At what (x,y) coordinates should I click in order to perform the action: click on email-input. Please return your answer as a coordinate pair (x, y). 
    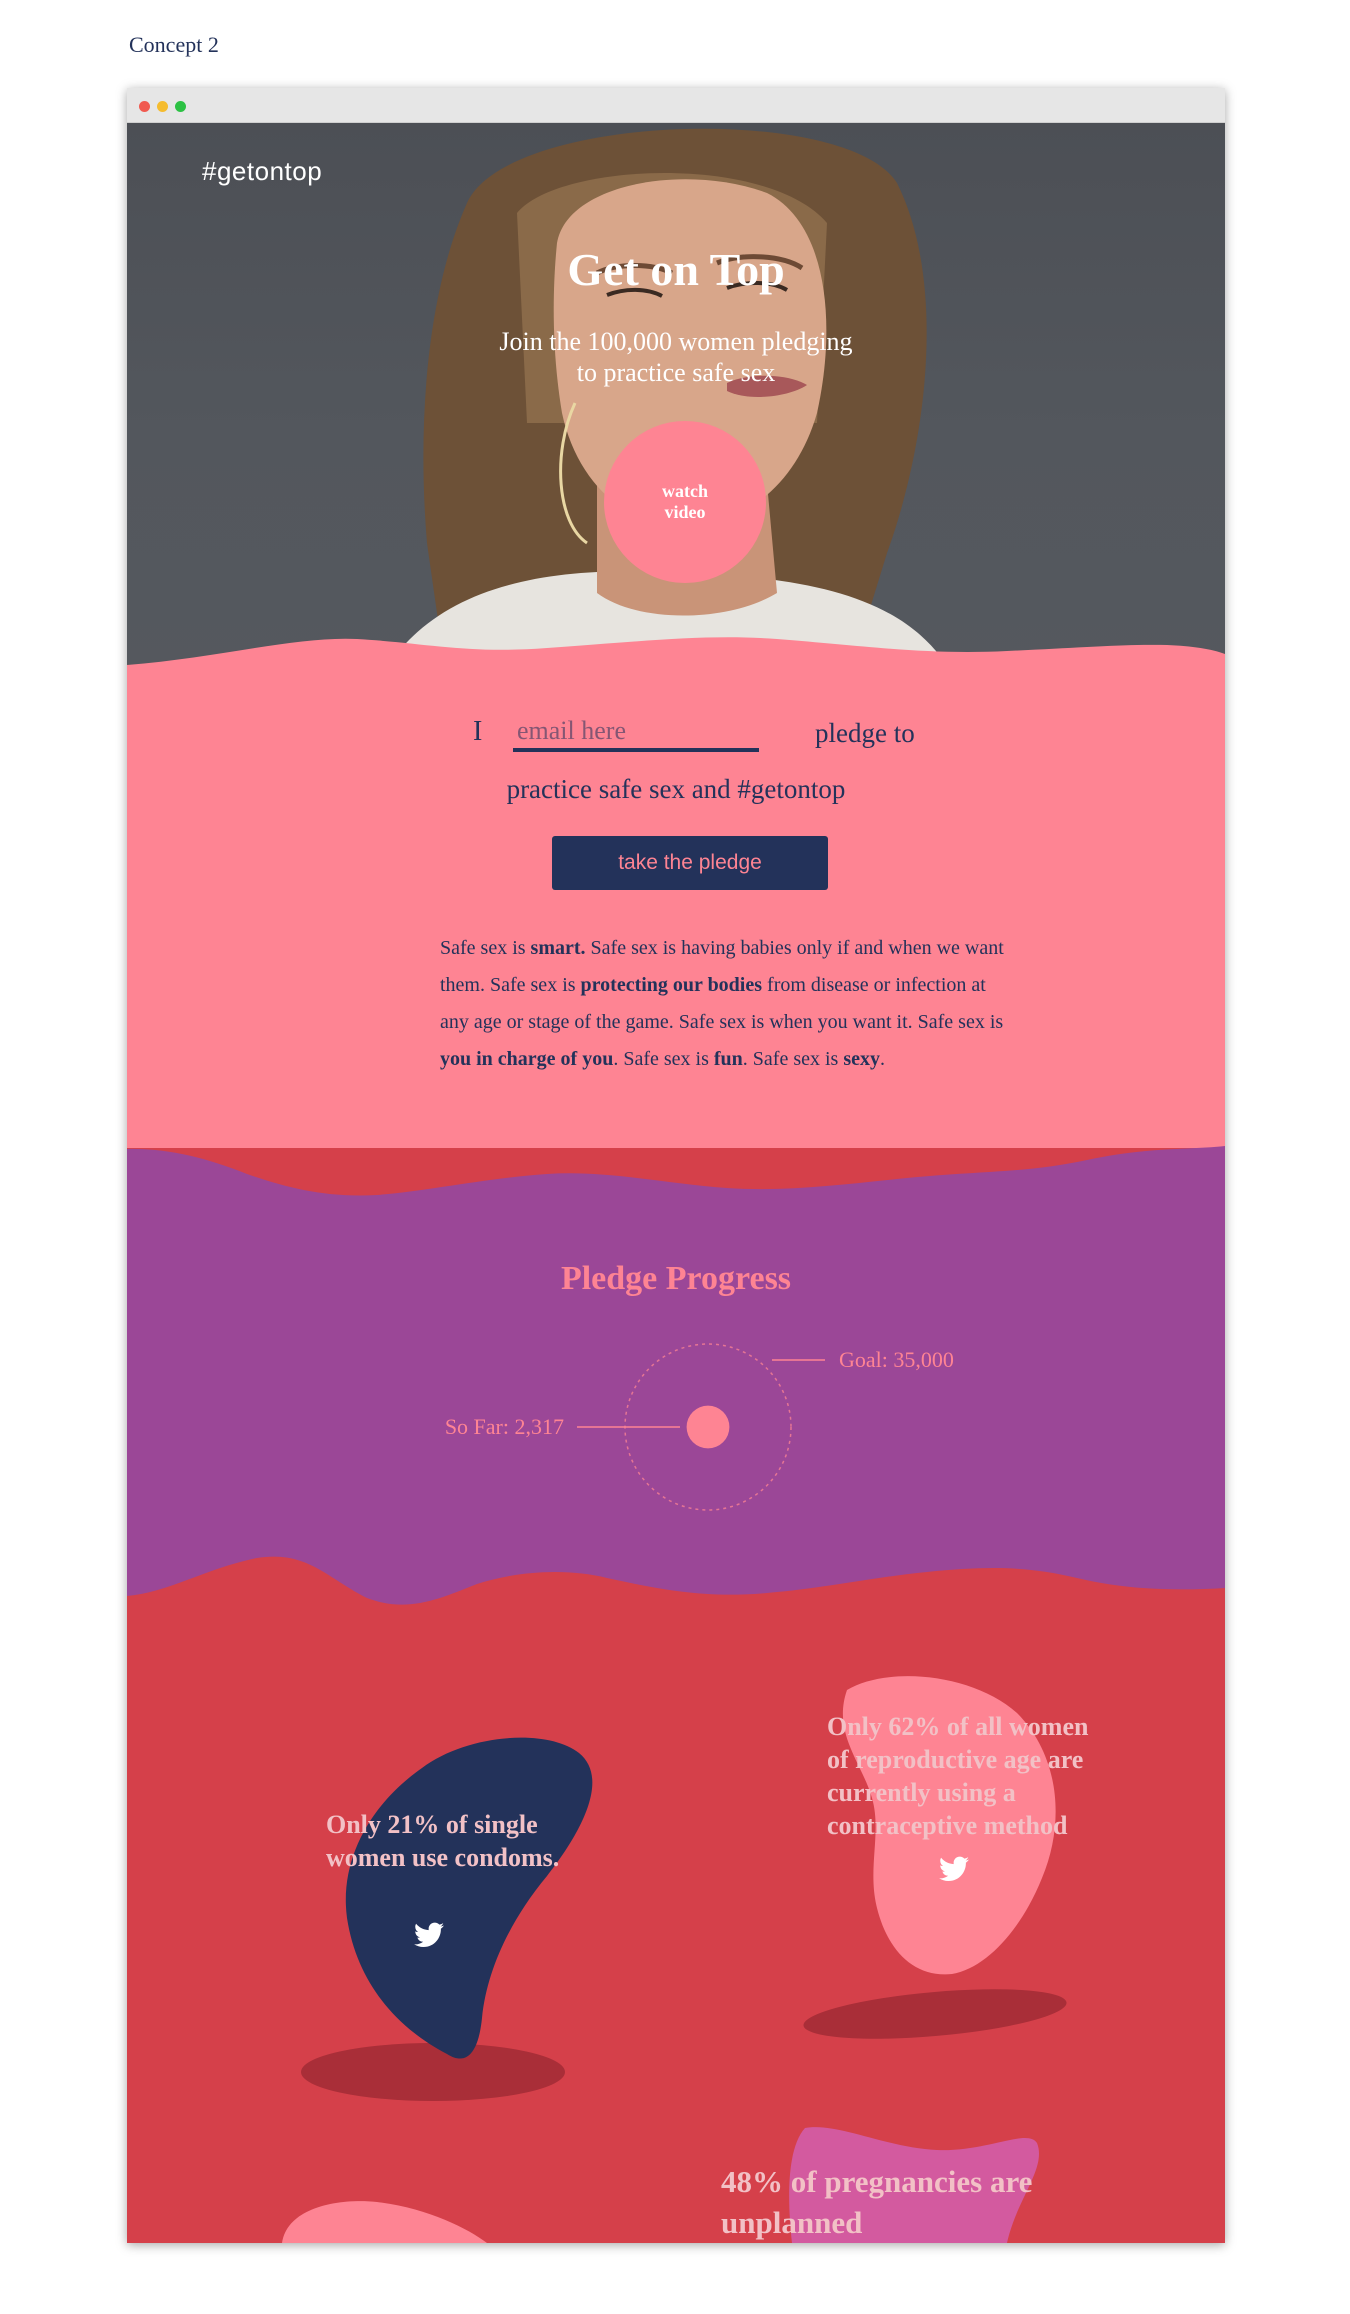
    Looking at the image, I should click on (636, 733).